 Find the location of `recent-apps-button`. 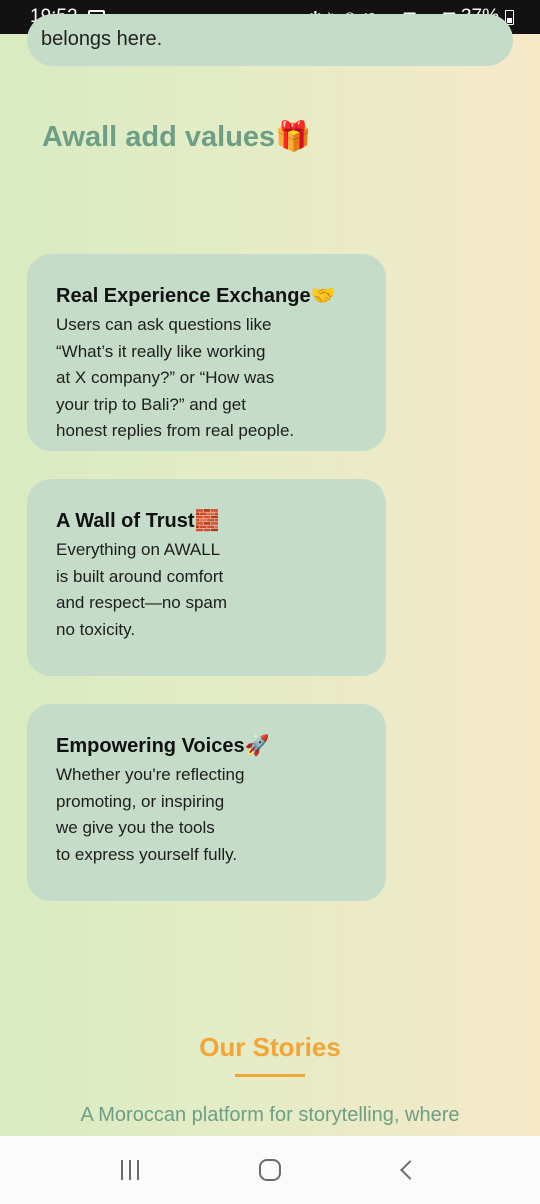

recent-apps-button is located at coordinates (130, 1170).